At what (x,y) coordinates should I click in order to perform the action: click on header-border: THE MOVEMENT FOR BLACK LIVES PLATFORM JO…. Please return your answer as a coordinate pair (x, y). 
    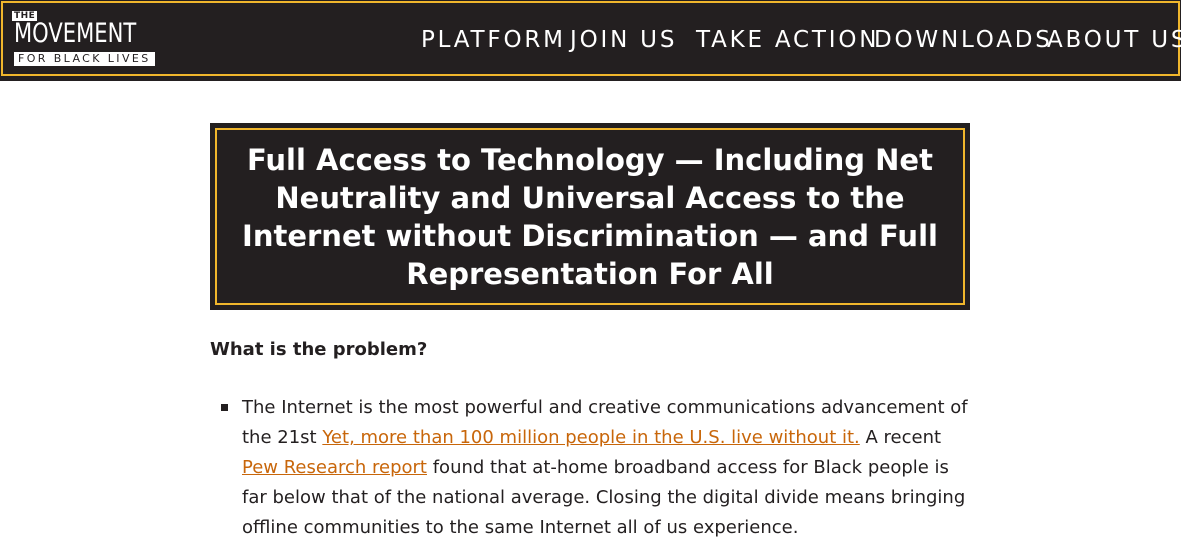
    Looking at the image, I should click on (591, 38).